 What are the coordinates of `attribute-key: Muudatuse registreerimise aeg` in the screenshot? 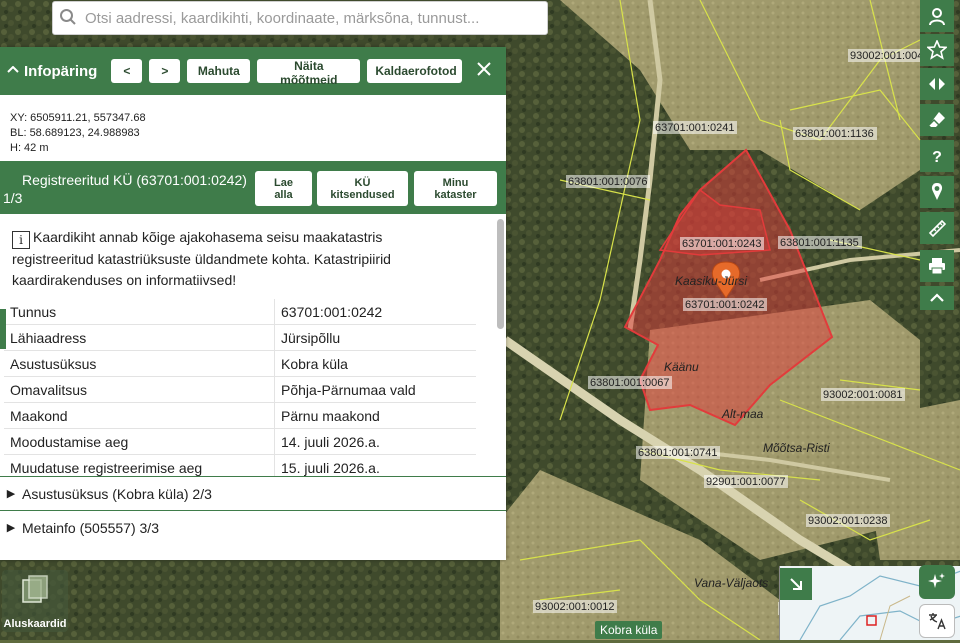 It's located at (139, 465).